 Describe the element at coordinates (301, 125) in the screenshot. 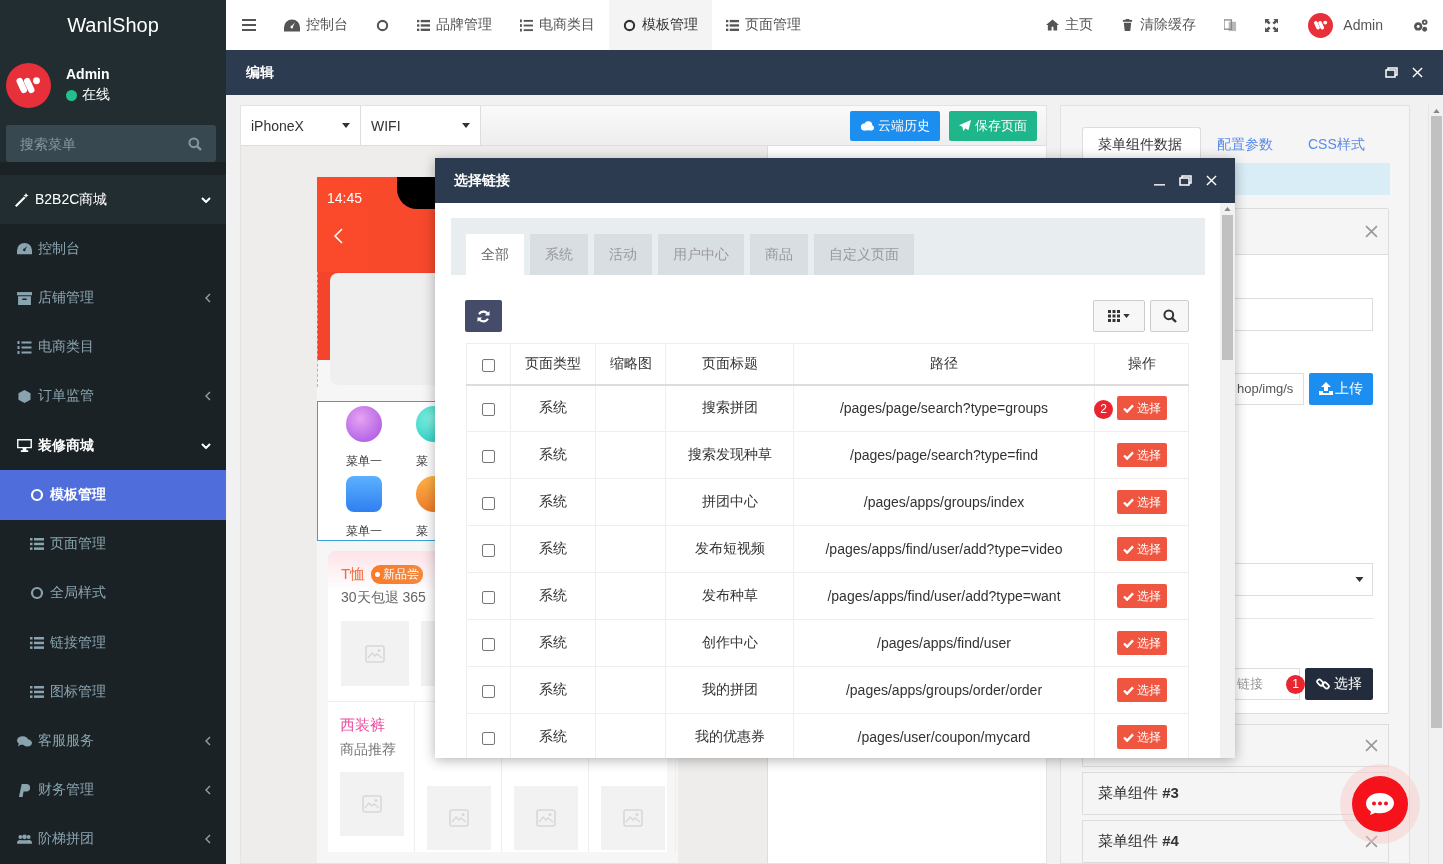

I see `device-select: iPhoneX` at that location.